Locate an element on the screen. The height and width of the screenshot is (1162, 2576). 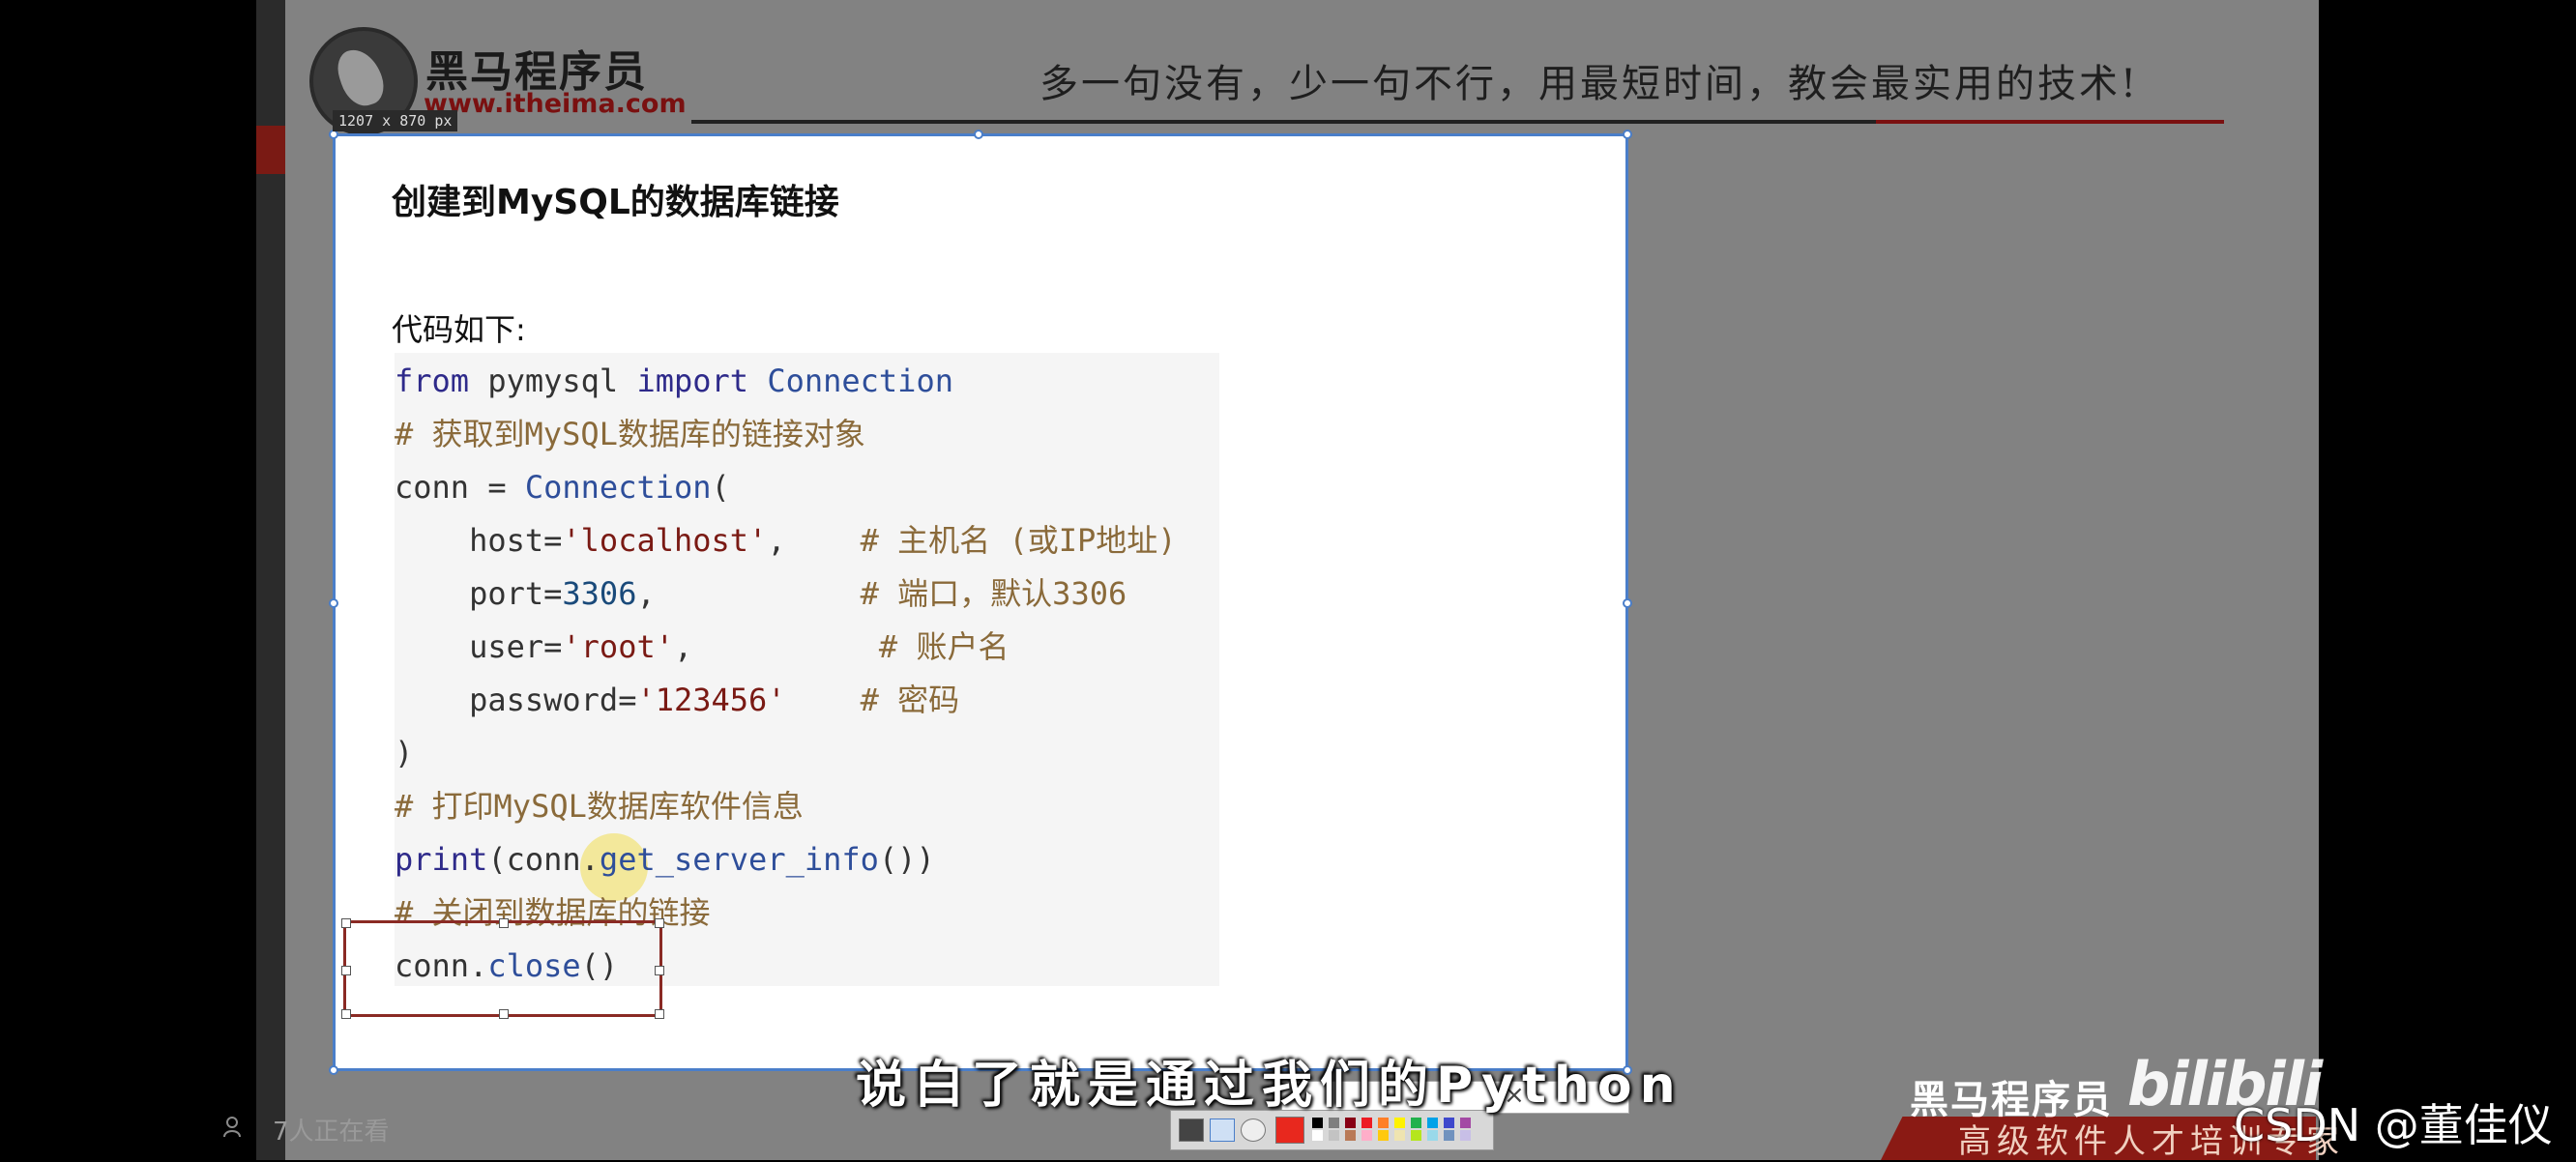
code-line-7: password='123456' # 密码 is located at coordinates (677, 700).